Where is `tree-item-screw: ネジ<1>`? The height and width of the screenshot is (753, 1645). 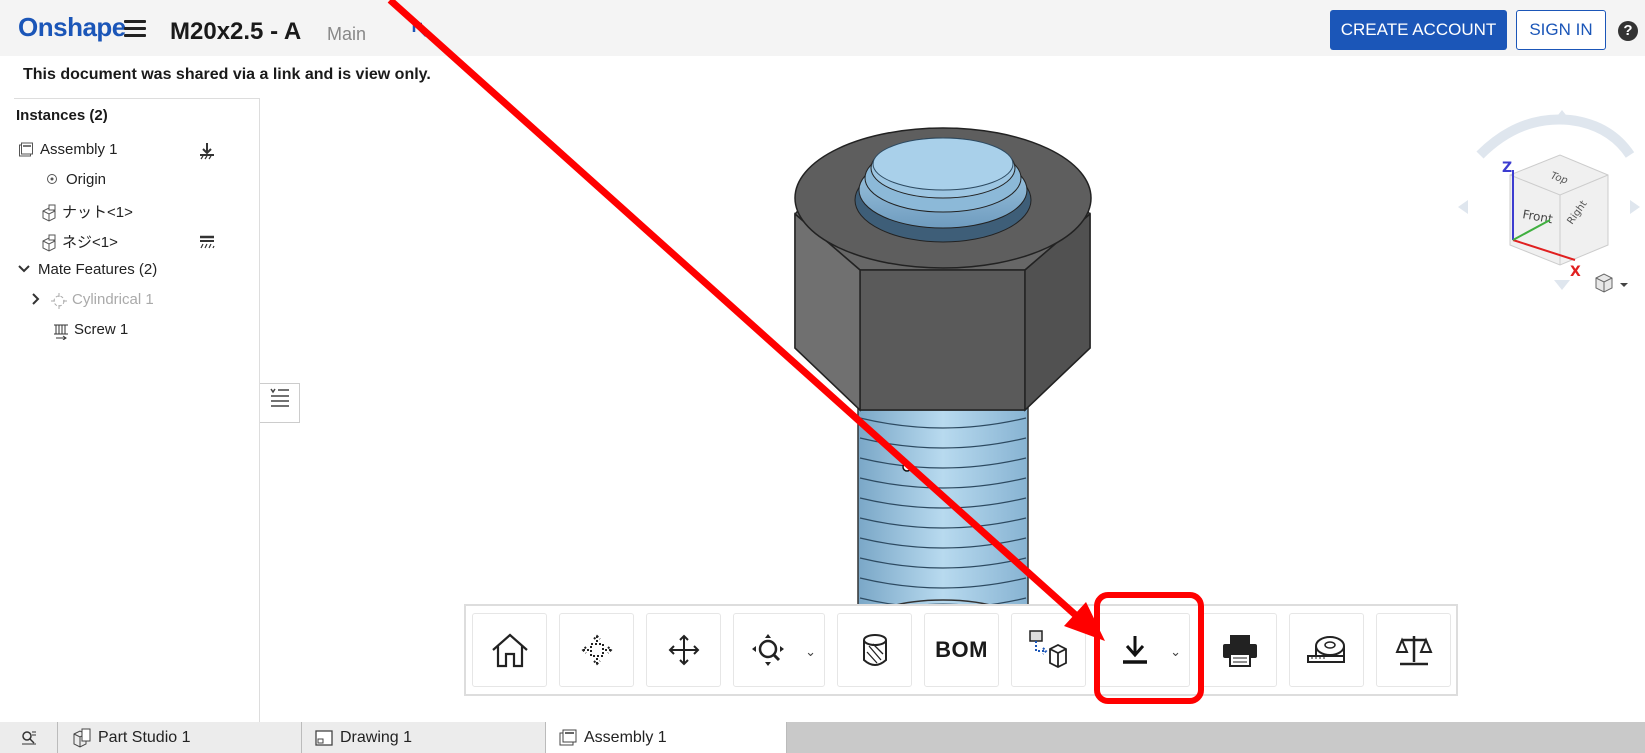
tree-item-screw: ネジ<1> is located at coordinates (79, 241).